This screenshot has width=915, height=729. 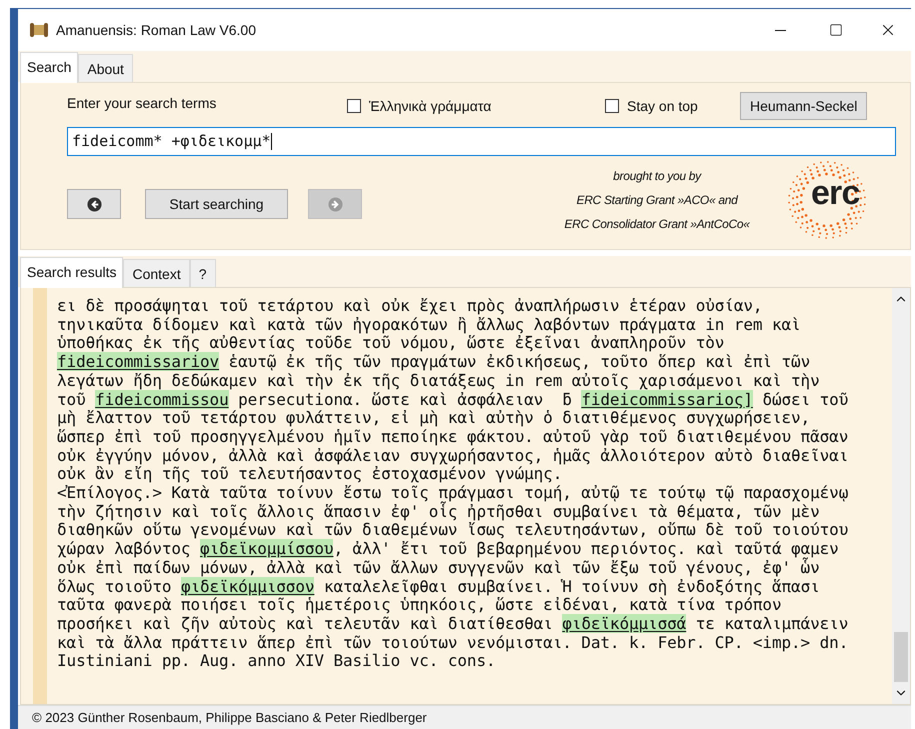 I want to click on result-line: διαθηκῶν οὕτω γενομένων καὶ τῶν διαθεμένων ἴσως τελευτησάντων, οὔπω δὲ τοῦ τοιούτου, so click(x=453, y=530).